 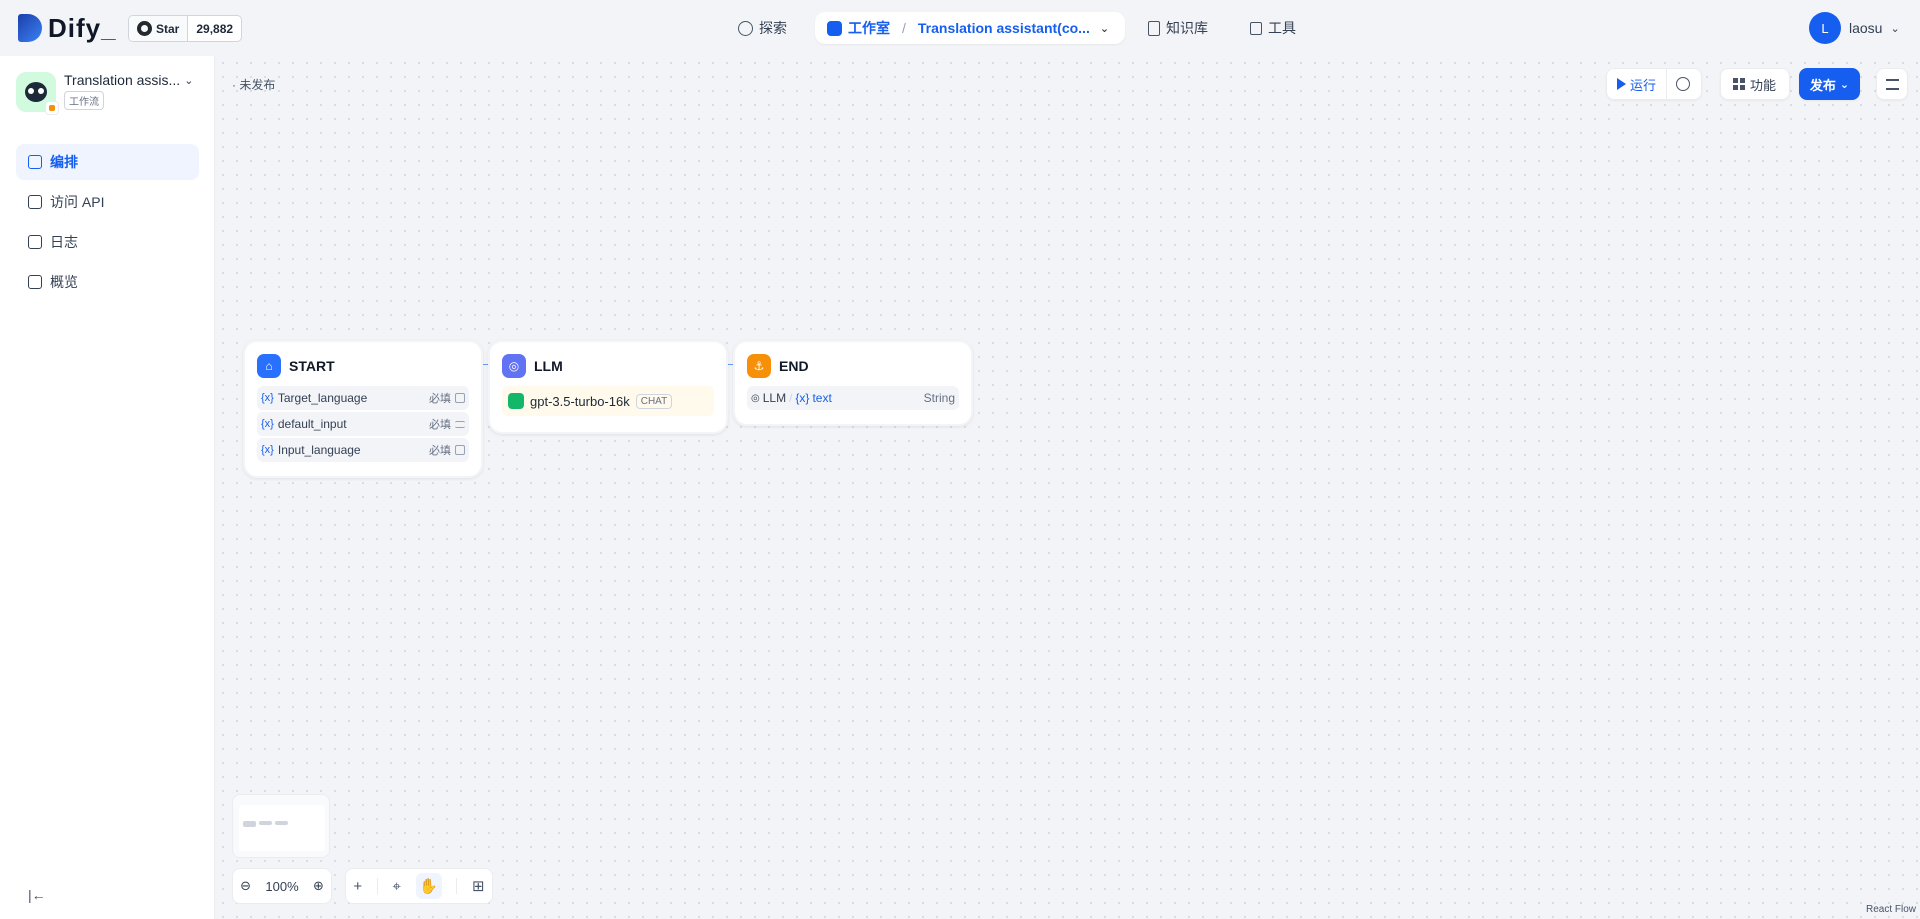 I want to click on app-info-card: Translation assis... ⌄ 工作流, so click(x=104, y=93).